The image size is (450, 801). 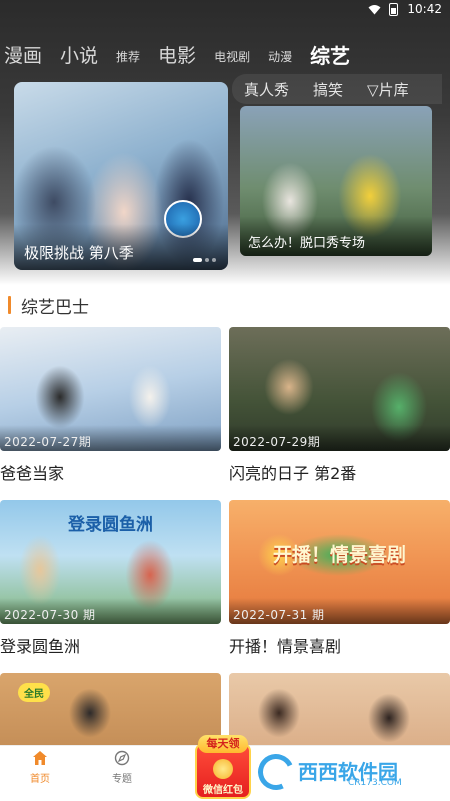 I want to click on show-title: 登录圆鱼洲, so click(x=110, y=644).